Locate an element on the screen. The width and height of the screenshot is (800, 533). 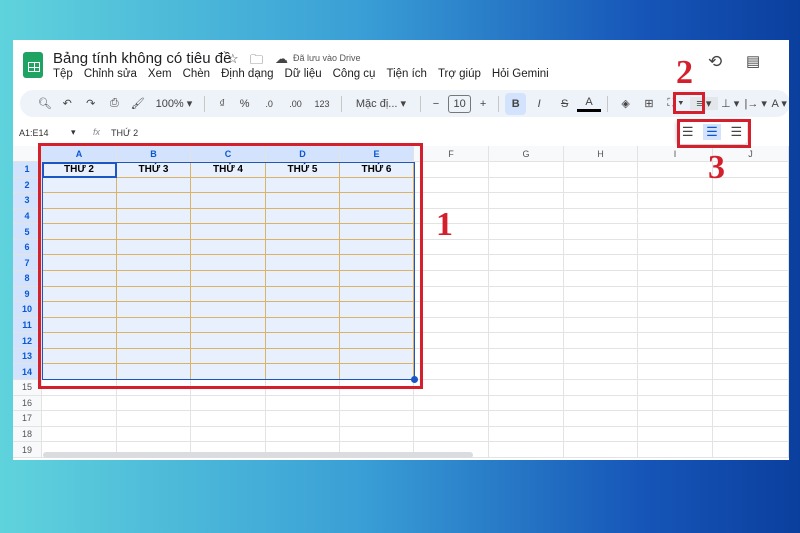
zoom-select: 100% ▾ is located at coordinates (173, 103).